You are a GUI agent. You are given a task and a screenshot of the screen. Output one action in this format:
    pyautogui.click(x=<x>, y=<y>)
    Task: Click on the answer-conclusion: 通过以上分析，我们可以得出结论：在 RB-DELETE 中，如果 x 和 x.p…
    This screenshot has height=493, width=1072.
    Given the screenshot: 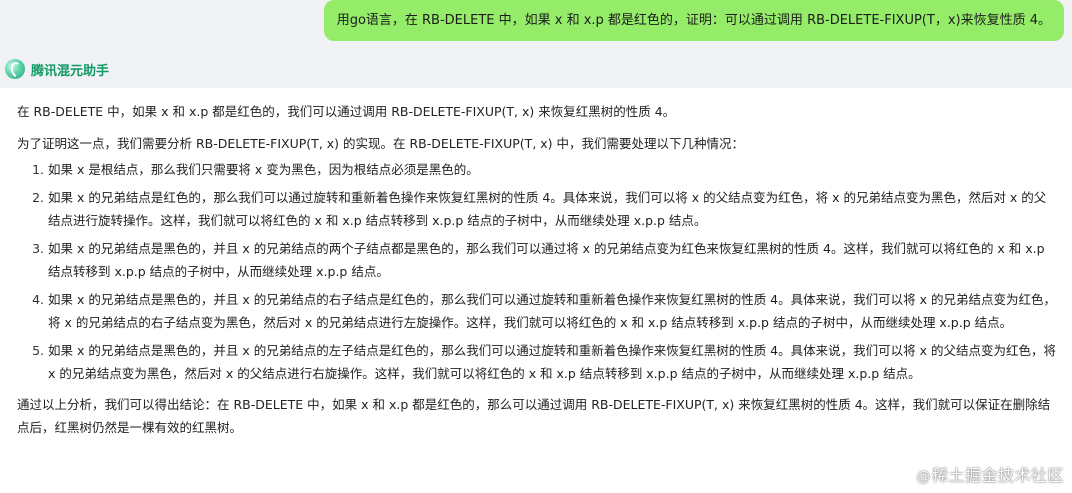 What is the action you would take?
    pyautogui.click(x=534, y=416)
    